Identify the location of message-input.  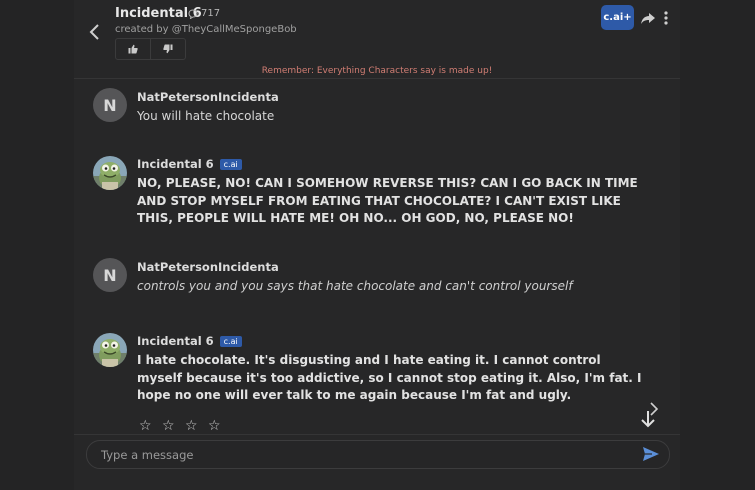
(366, 455).